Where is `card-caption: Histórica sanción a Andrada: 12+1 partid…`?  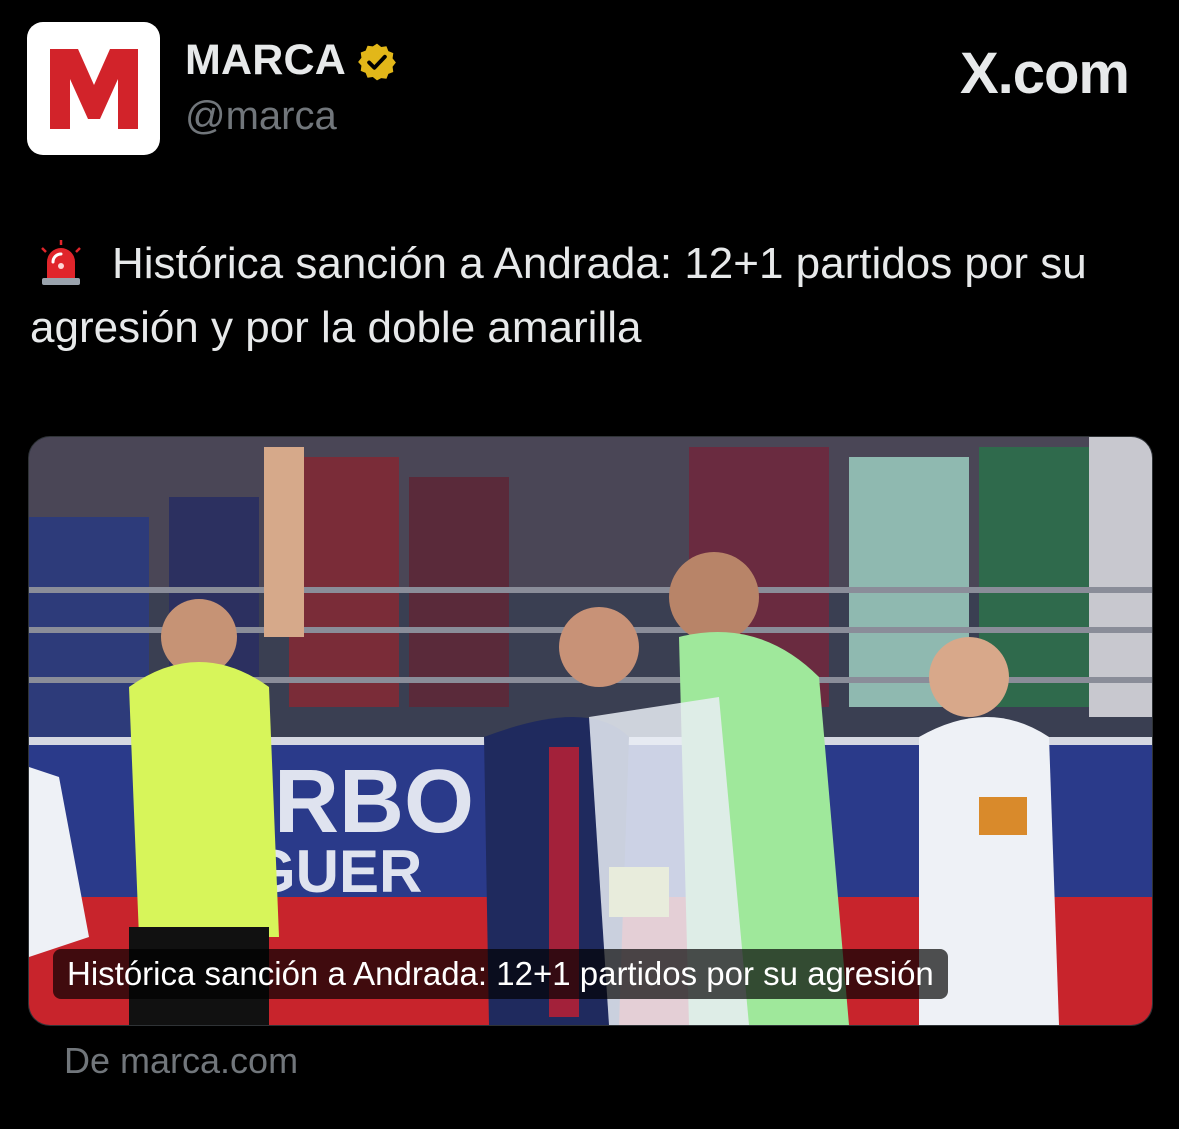 card-caption: Histórica sanción a Andrada: 12+1 partid… is located at coordinates (500, 974).